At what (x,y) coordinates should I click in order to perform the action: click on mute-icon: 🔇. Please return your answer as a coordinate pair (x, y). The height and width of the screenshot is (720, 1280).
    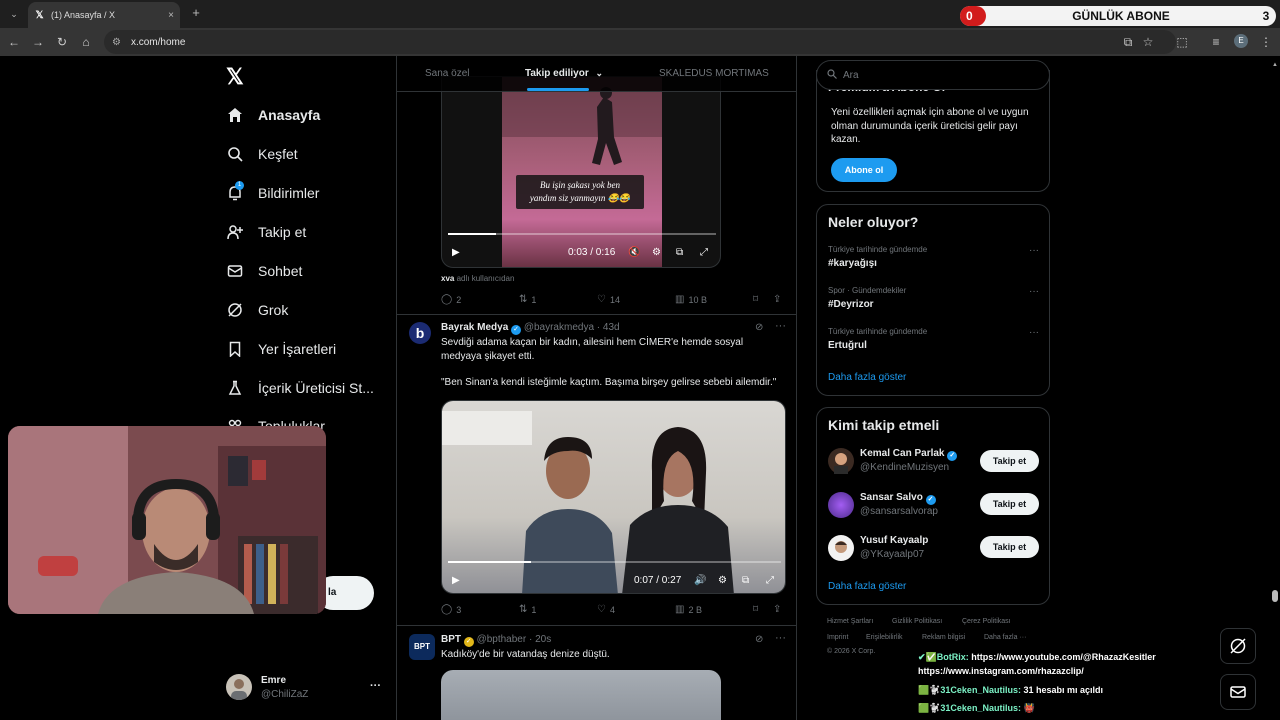
    Looking at the image, I should click on (634, 252).